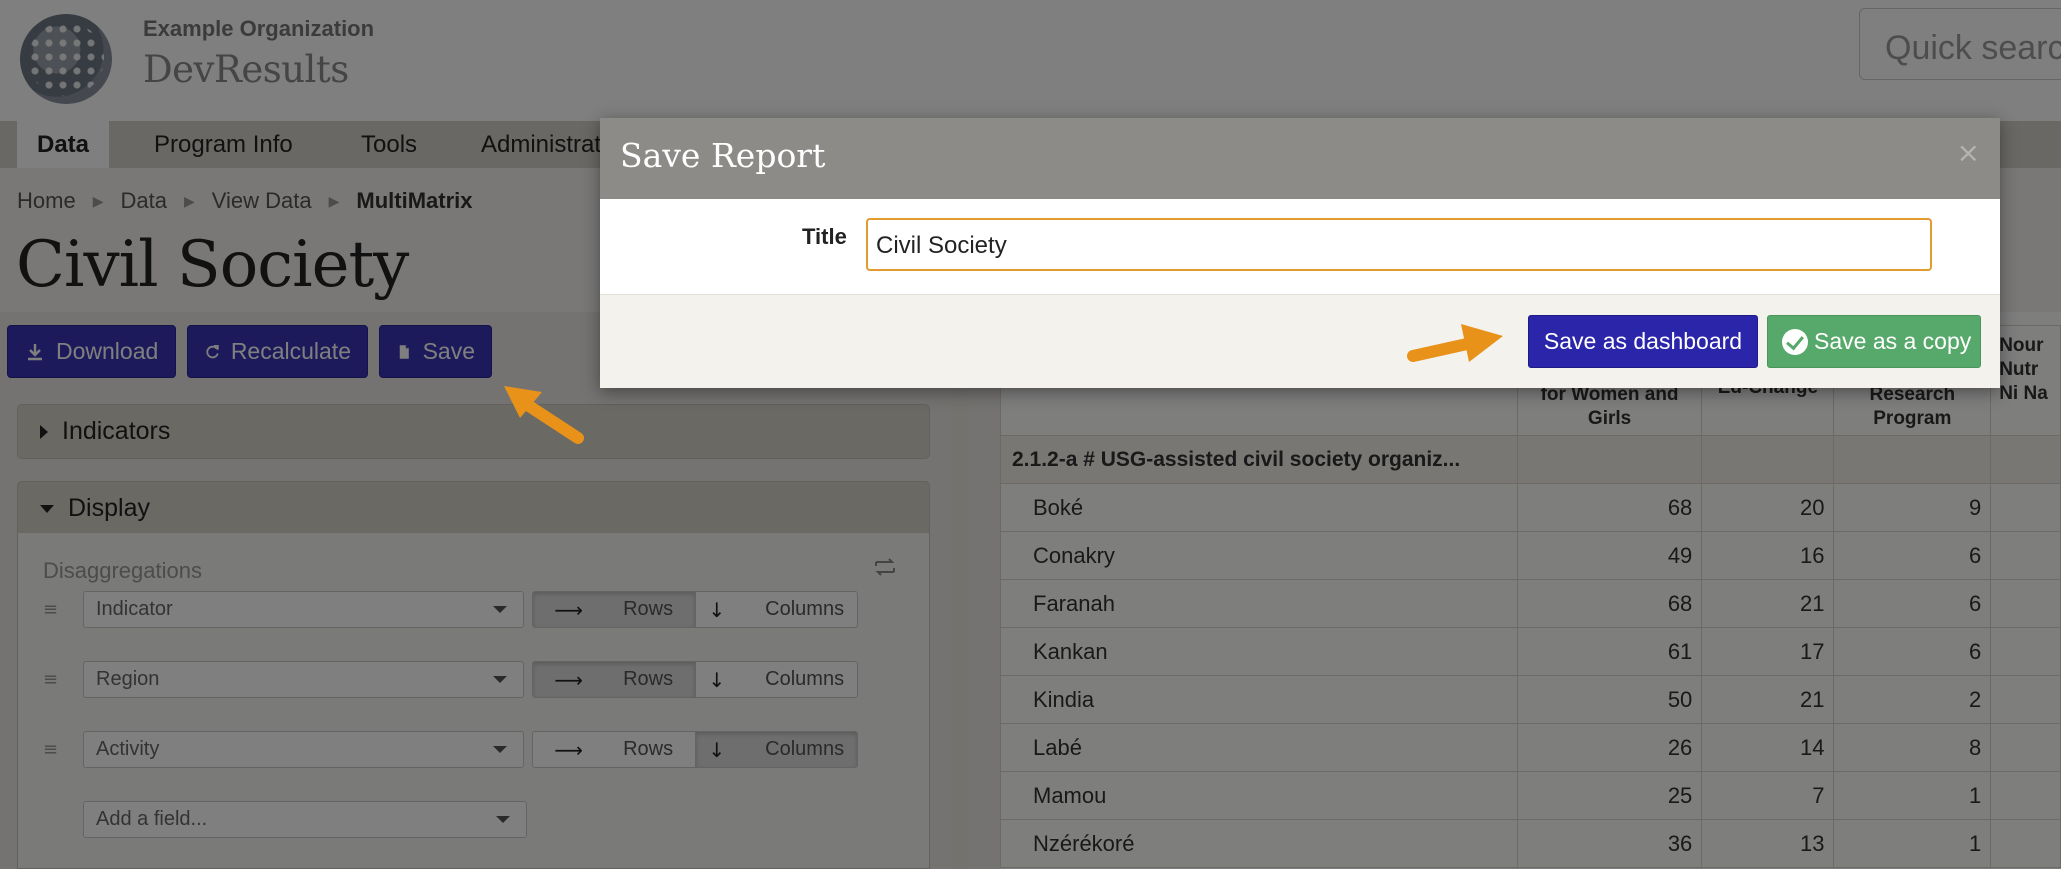 The image size is (2061, 869). What do you see at coordinates (723, 155) in the screenshot?
I see `dialog-title: Save Report` at bounding box center [723, 155].